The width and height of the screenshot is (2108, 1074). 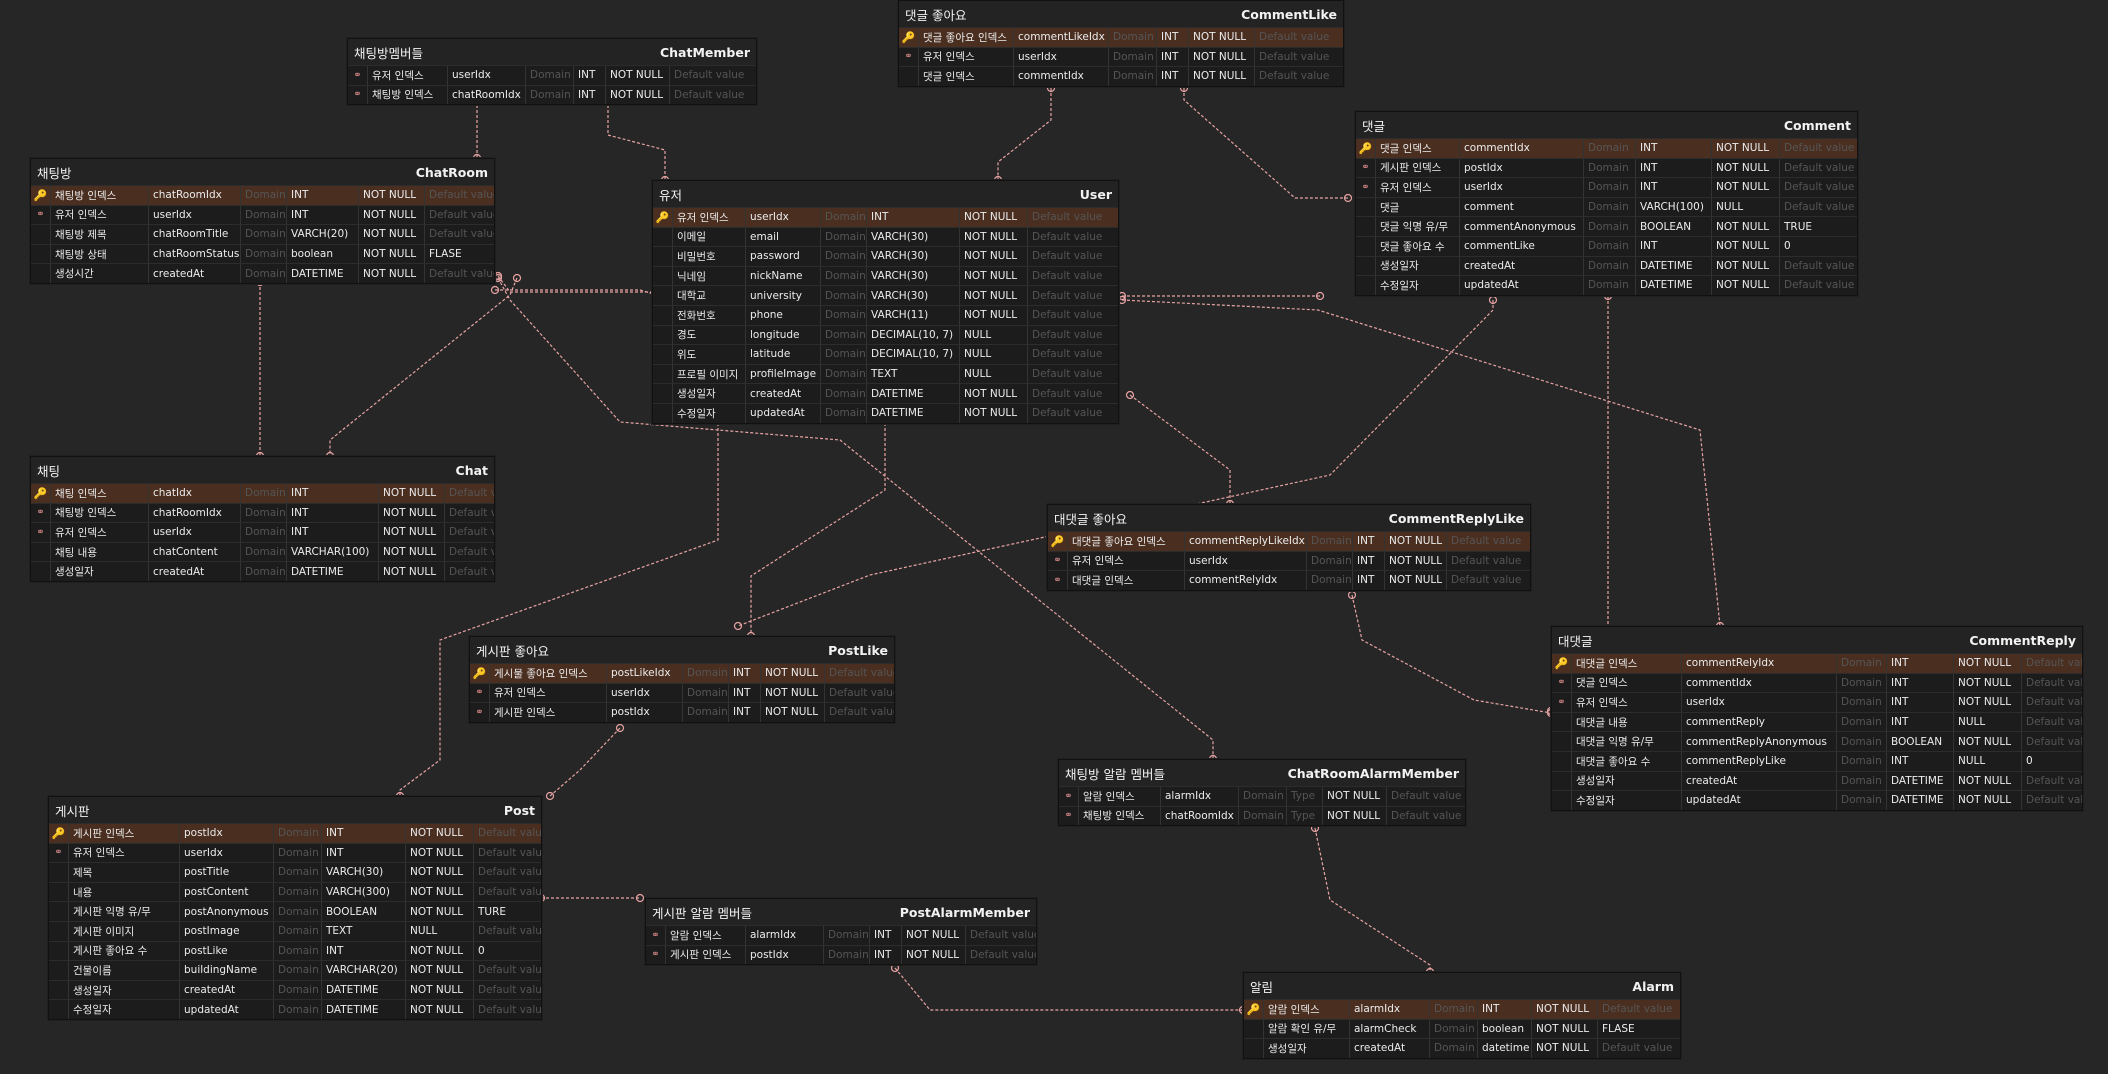 I want to click on column-row: 게시판 좋아요 수 postLike Domain INT NOT NULL 0, so click(x=295, y=950).